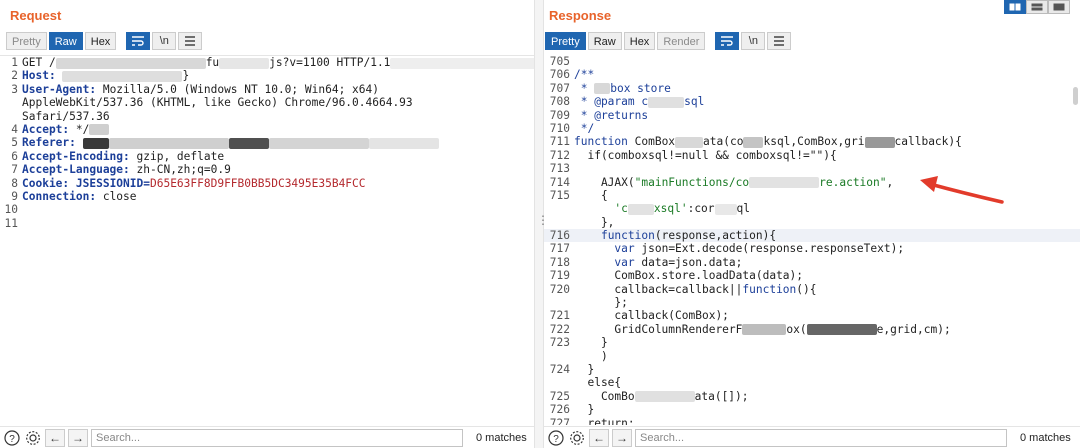  I want to click on code-token: Connection:, so click(59, 196).